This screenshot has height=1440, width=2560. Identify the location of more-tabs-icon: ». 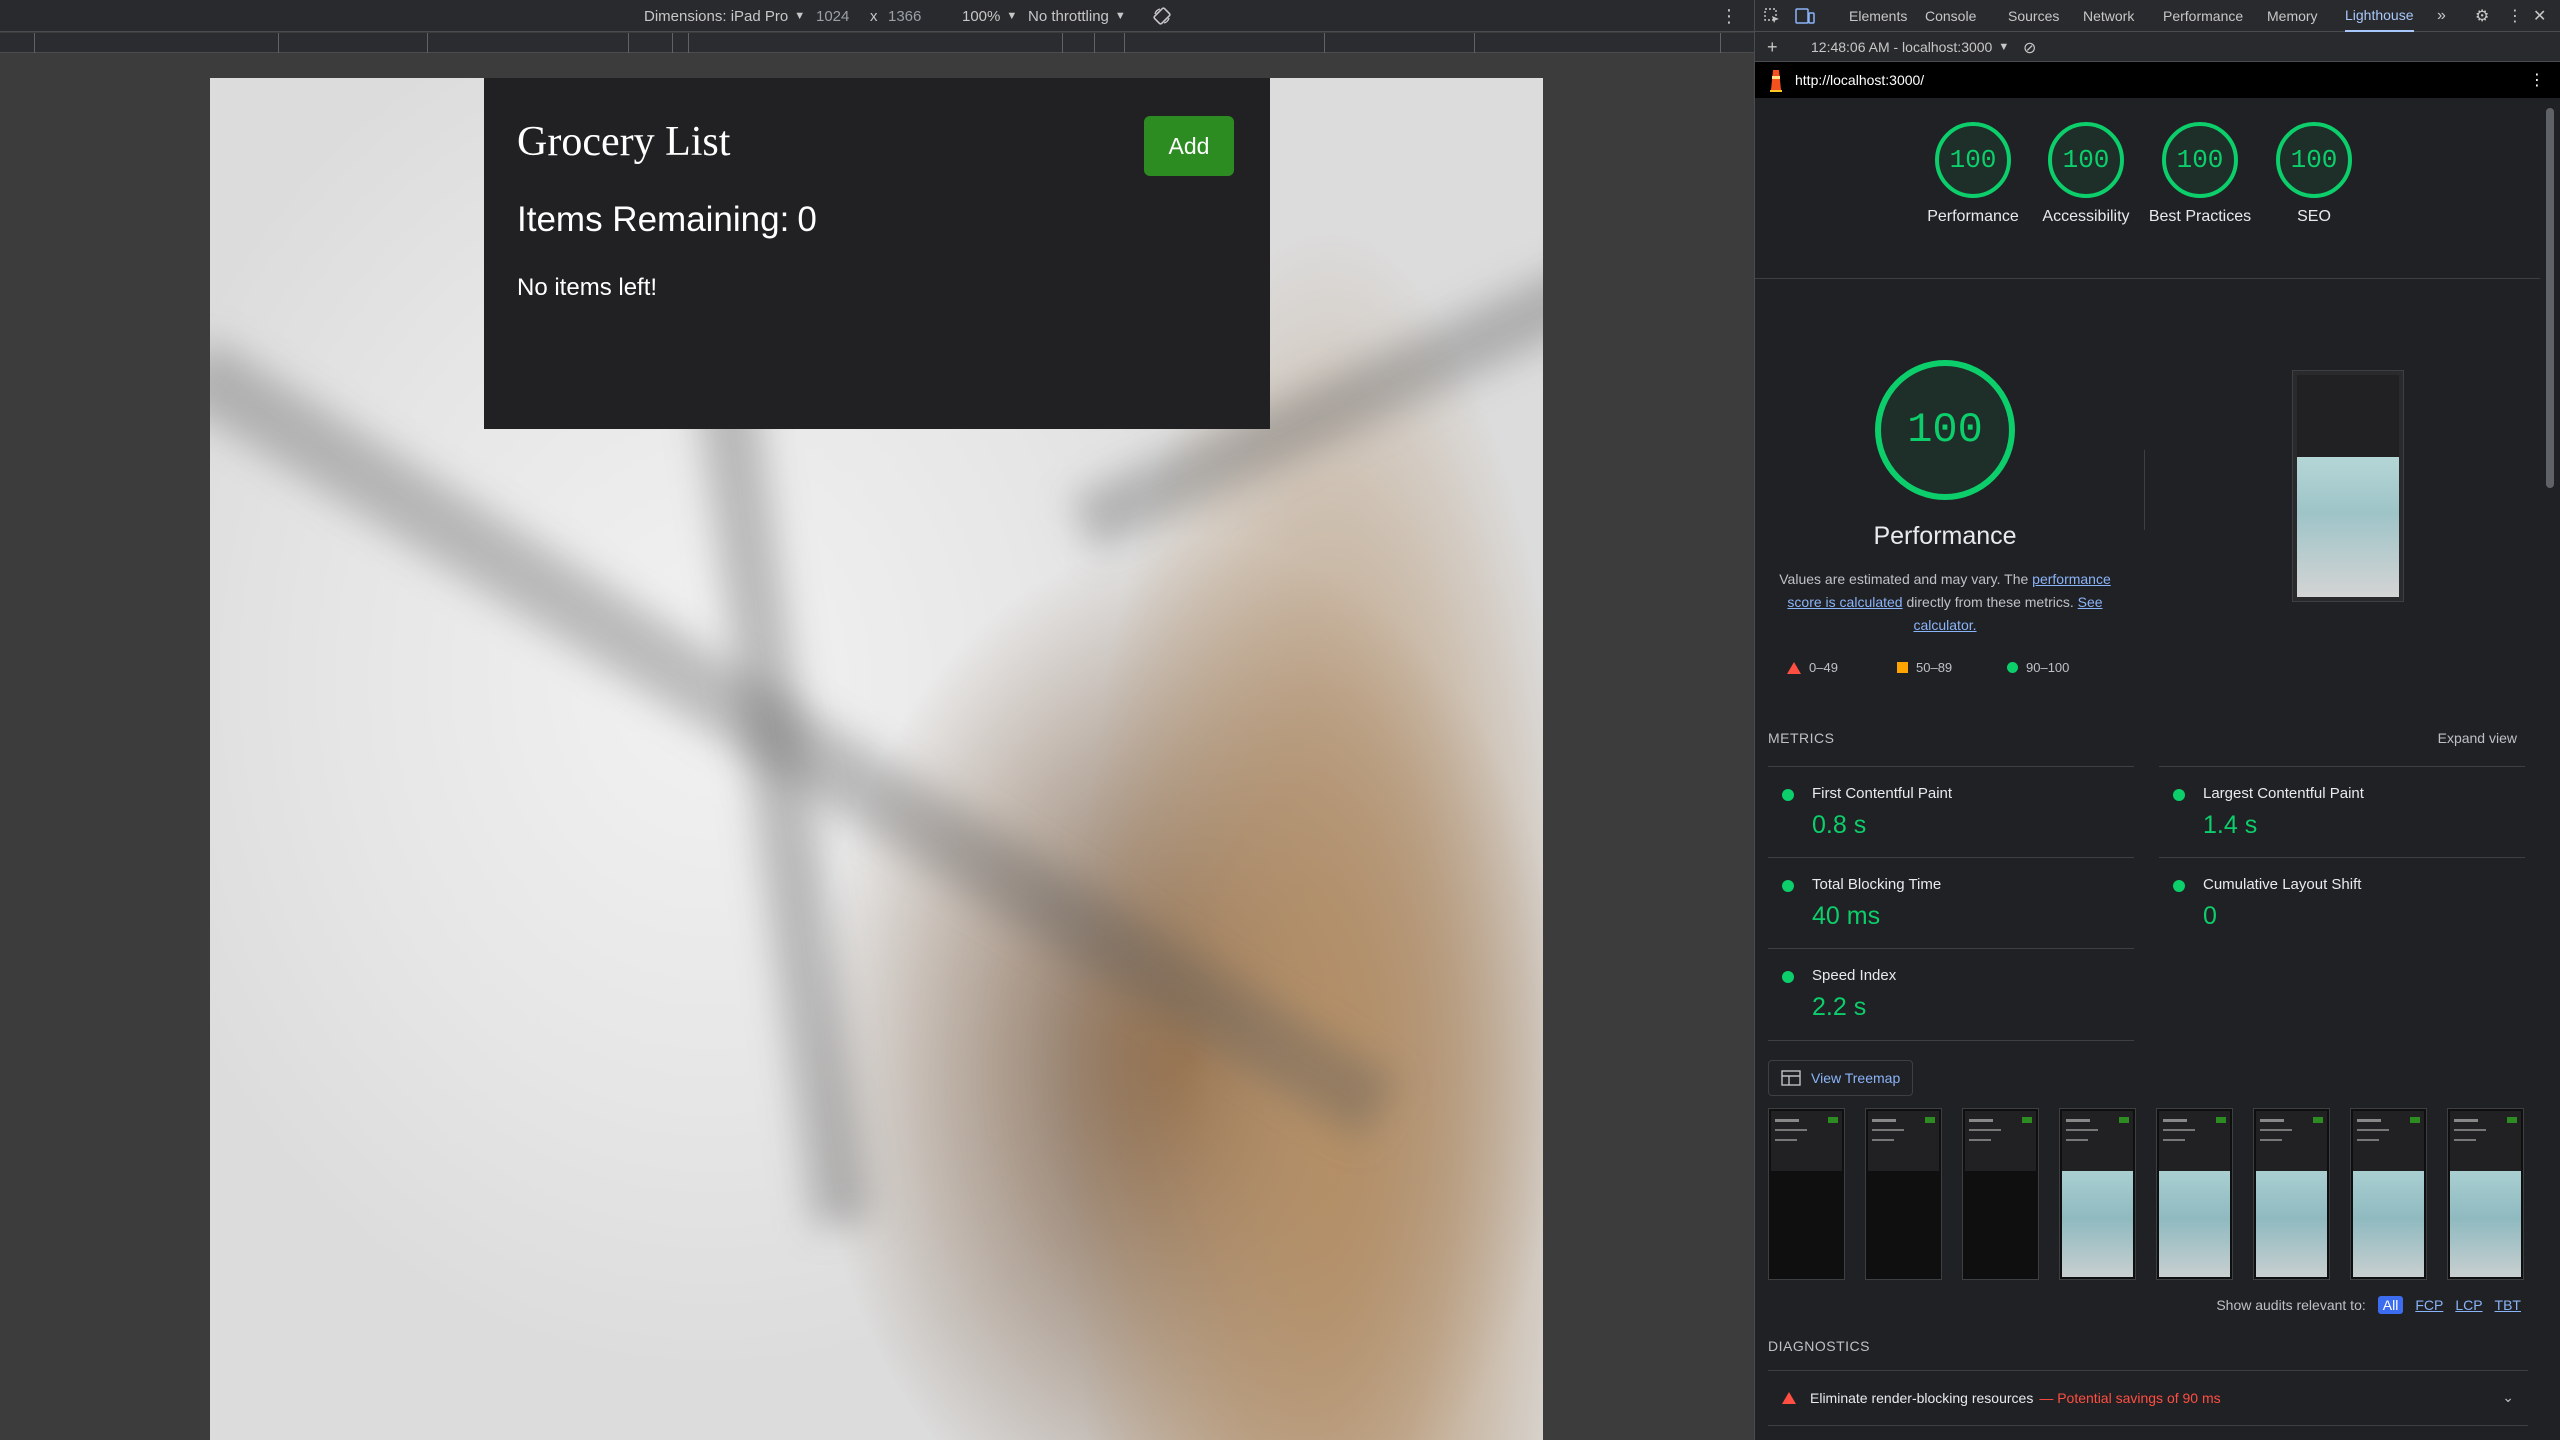
(2441, 16).